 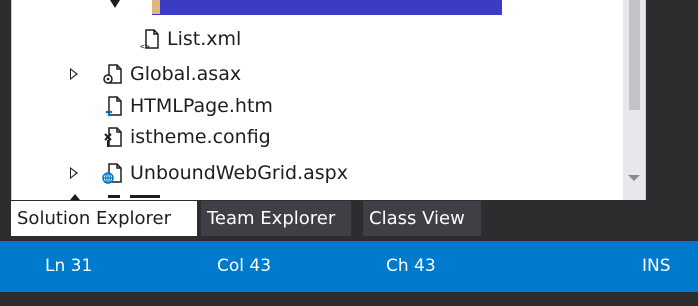 I want to click on tree-item-label: Global.asax, so click(x=186, y=74).